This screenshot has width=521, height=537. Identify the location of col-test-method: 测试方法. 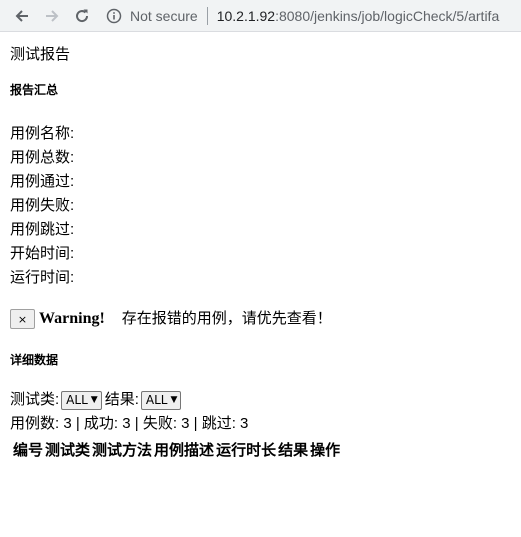
(122, 450).